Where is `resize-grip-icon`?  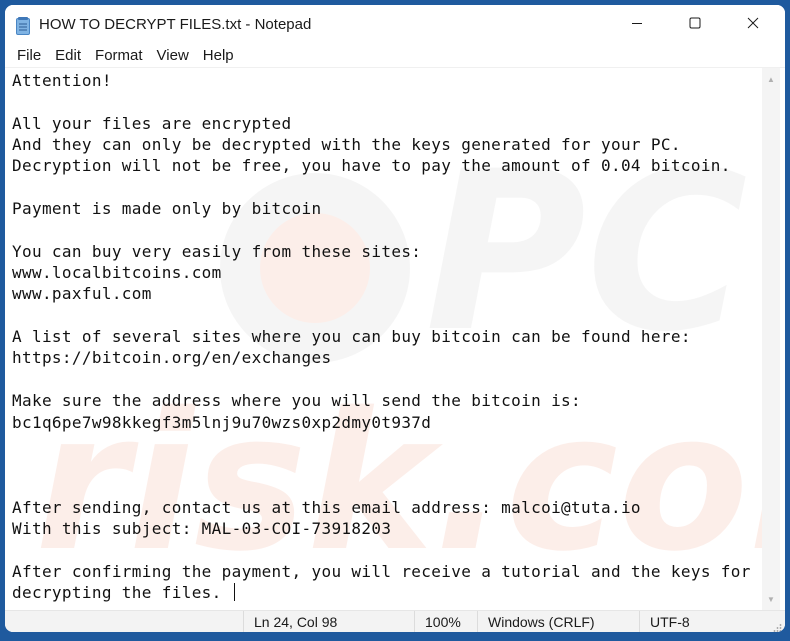 resize-grip-icon is located at coordinates (777, 626).